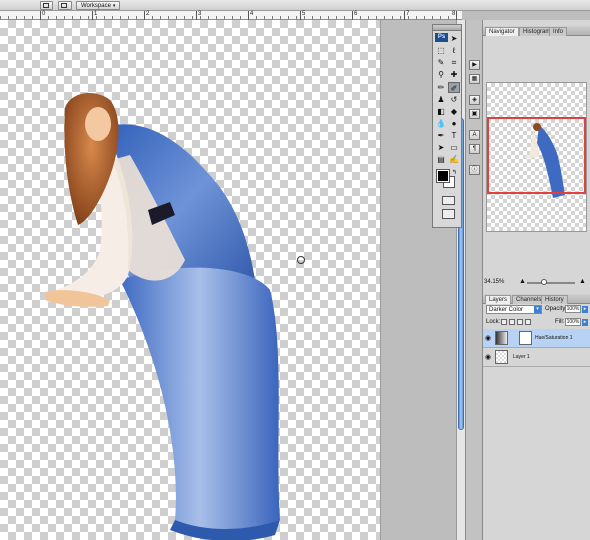 This screenshot has height=540, width=590. I want to click on path-selection-tool-icon: ➤, so click(441, 147).